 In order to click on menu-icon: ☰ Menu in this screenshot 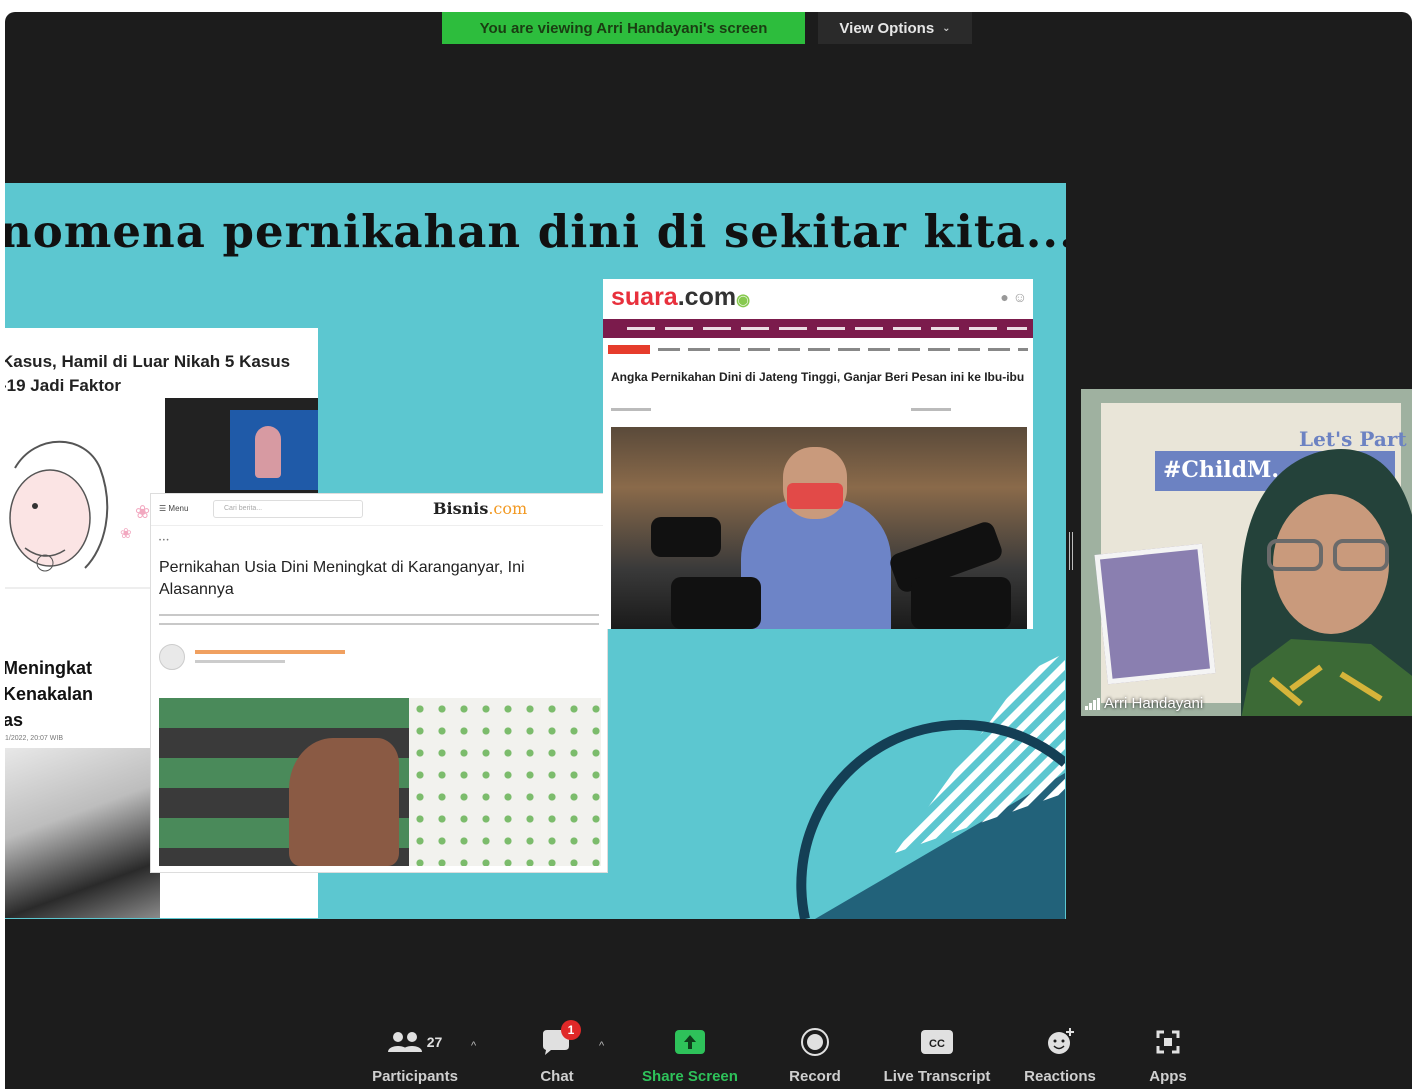, I will do `click(174, 508)`.